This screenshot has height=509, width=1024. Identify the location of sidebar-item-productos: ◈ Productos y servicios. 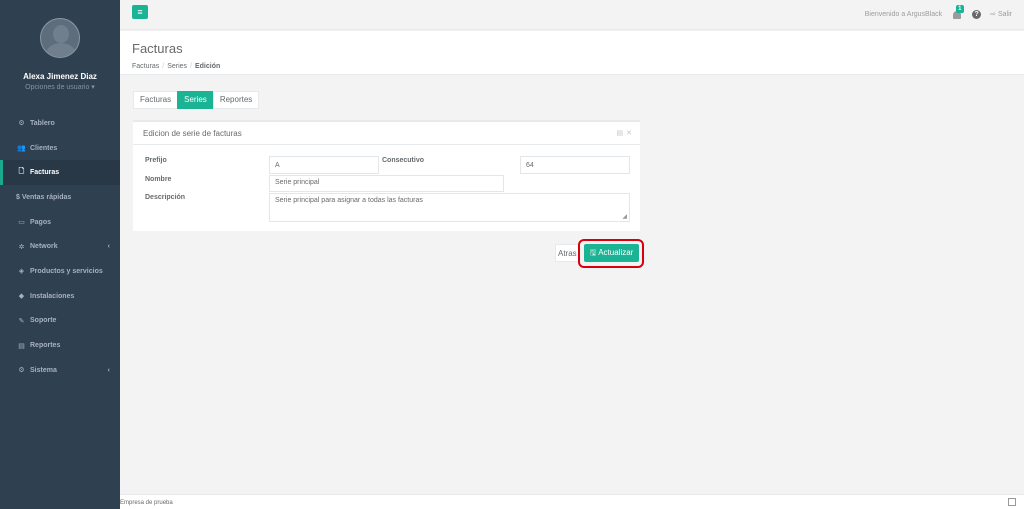
(60, 271).